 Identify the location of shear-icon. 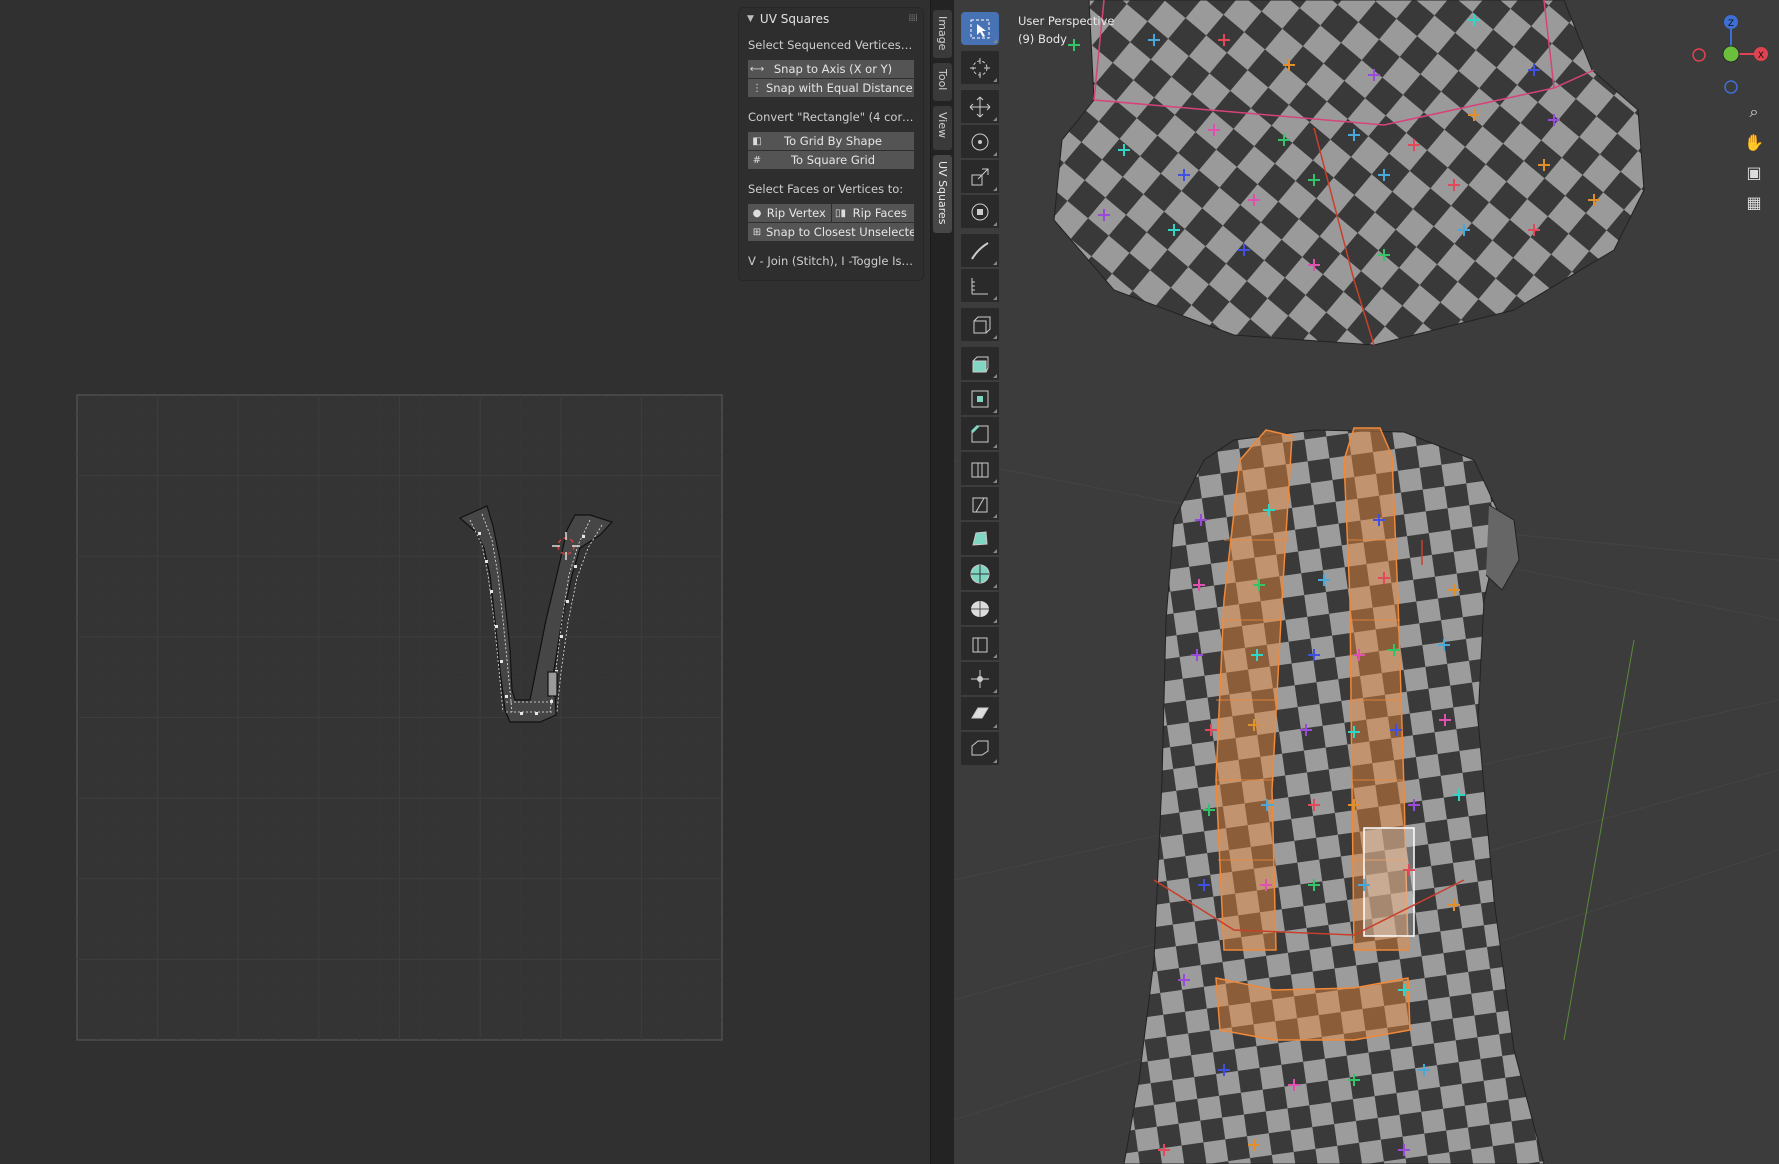
(980, 713).